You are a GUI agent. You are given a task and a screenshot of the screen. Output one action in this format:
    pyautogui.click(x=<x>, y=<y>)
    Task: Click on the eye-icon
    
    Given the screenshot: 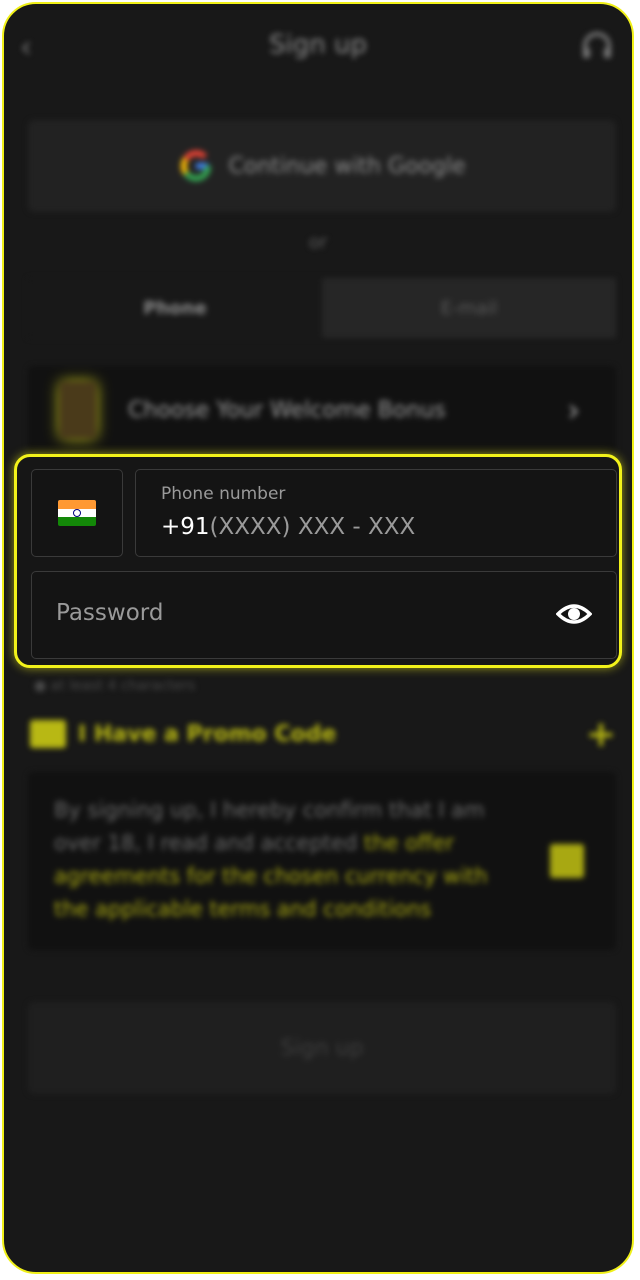 What is the action you would take?
    pyautogui.click(x=574, y=614)
    